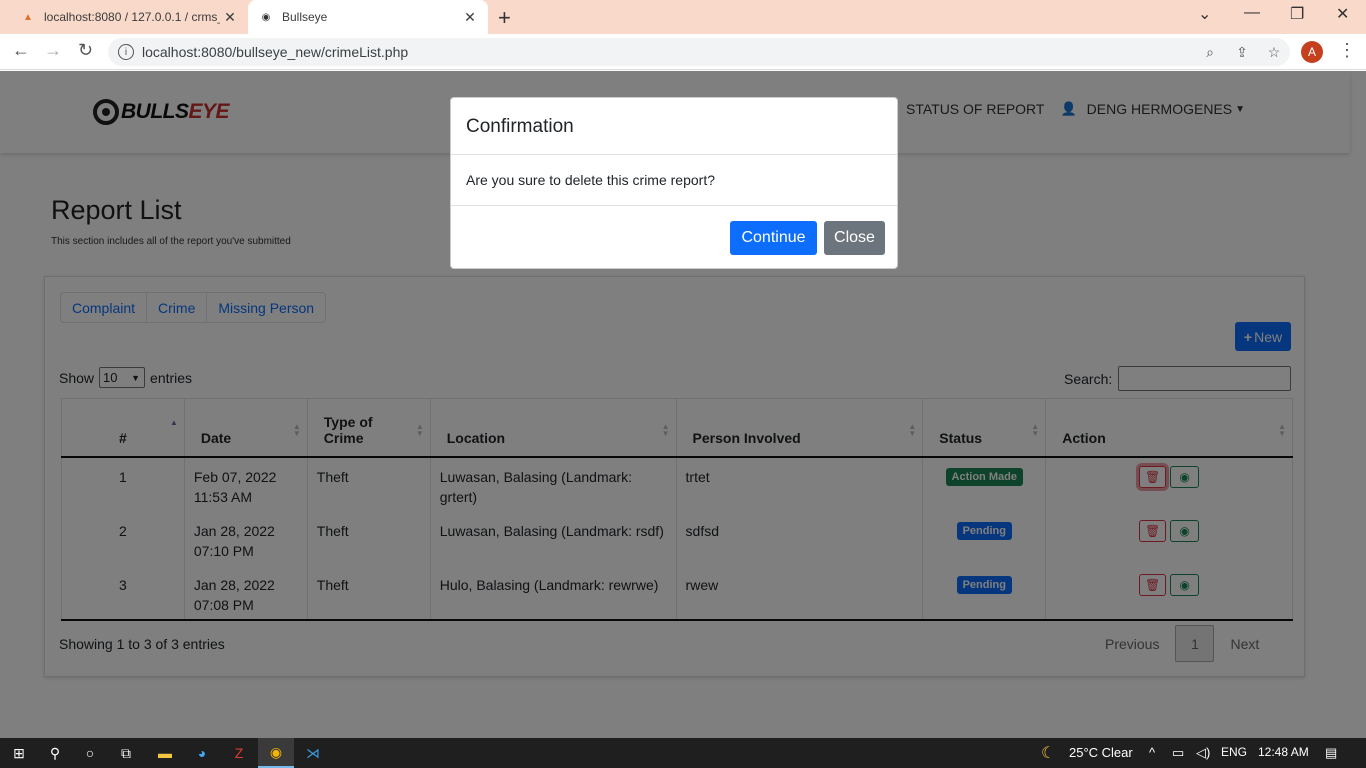 The image size is (1366, 768). What do you see at coordinates (1210, 52) in the screenshot?
I see `zoom-icon: ⌕` at bounding box center [1210, 52].